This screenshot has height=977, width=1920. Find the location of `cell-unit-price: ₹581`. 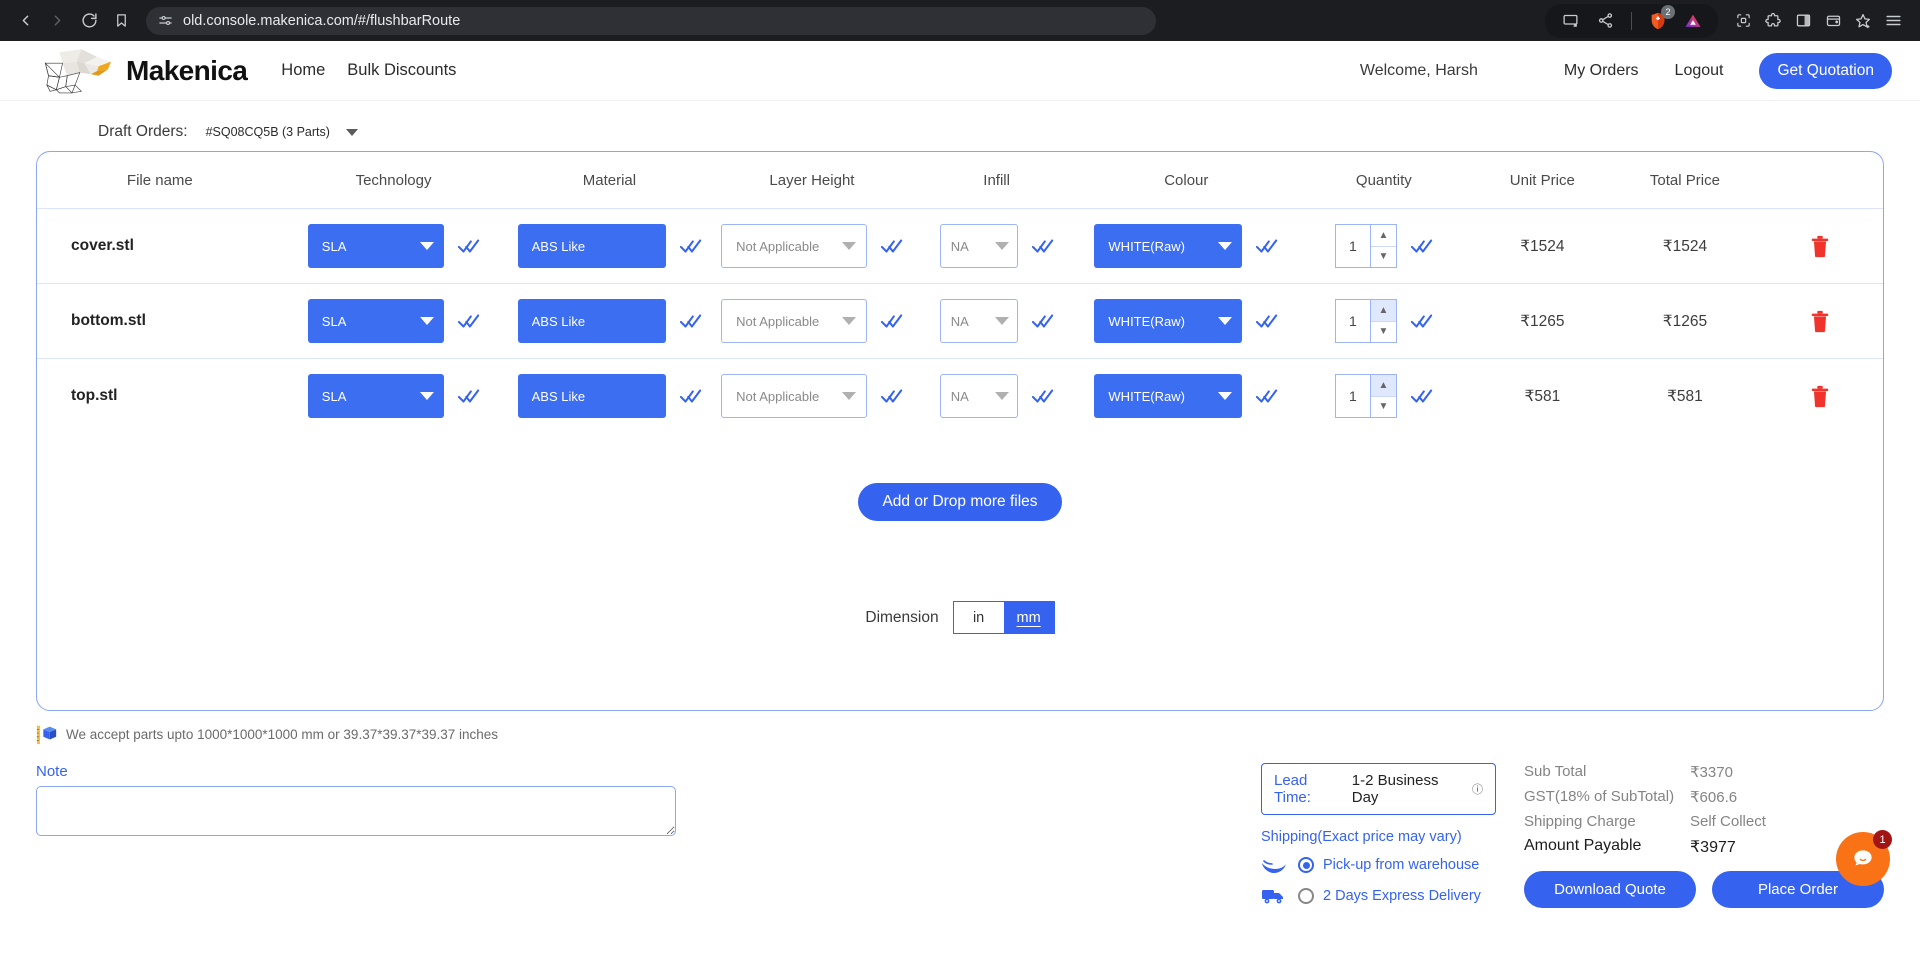

cell-unit-price: ₹581 is located at coordinates (1542, 396).